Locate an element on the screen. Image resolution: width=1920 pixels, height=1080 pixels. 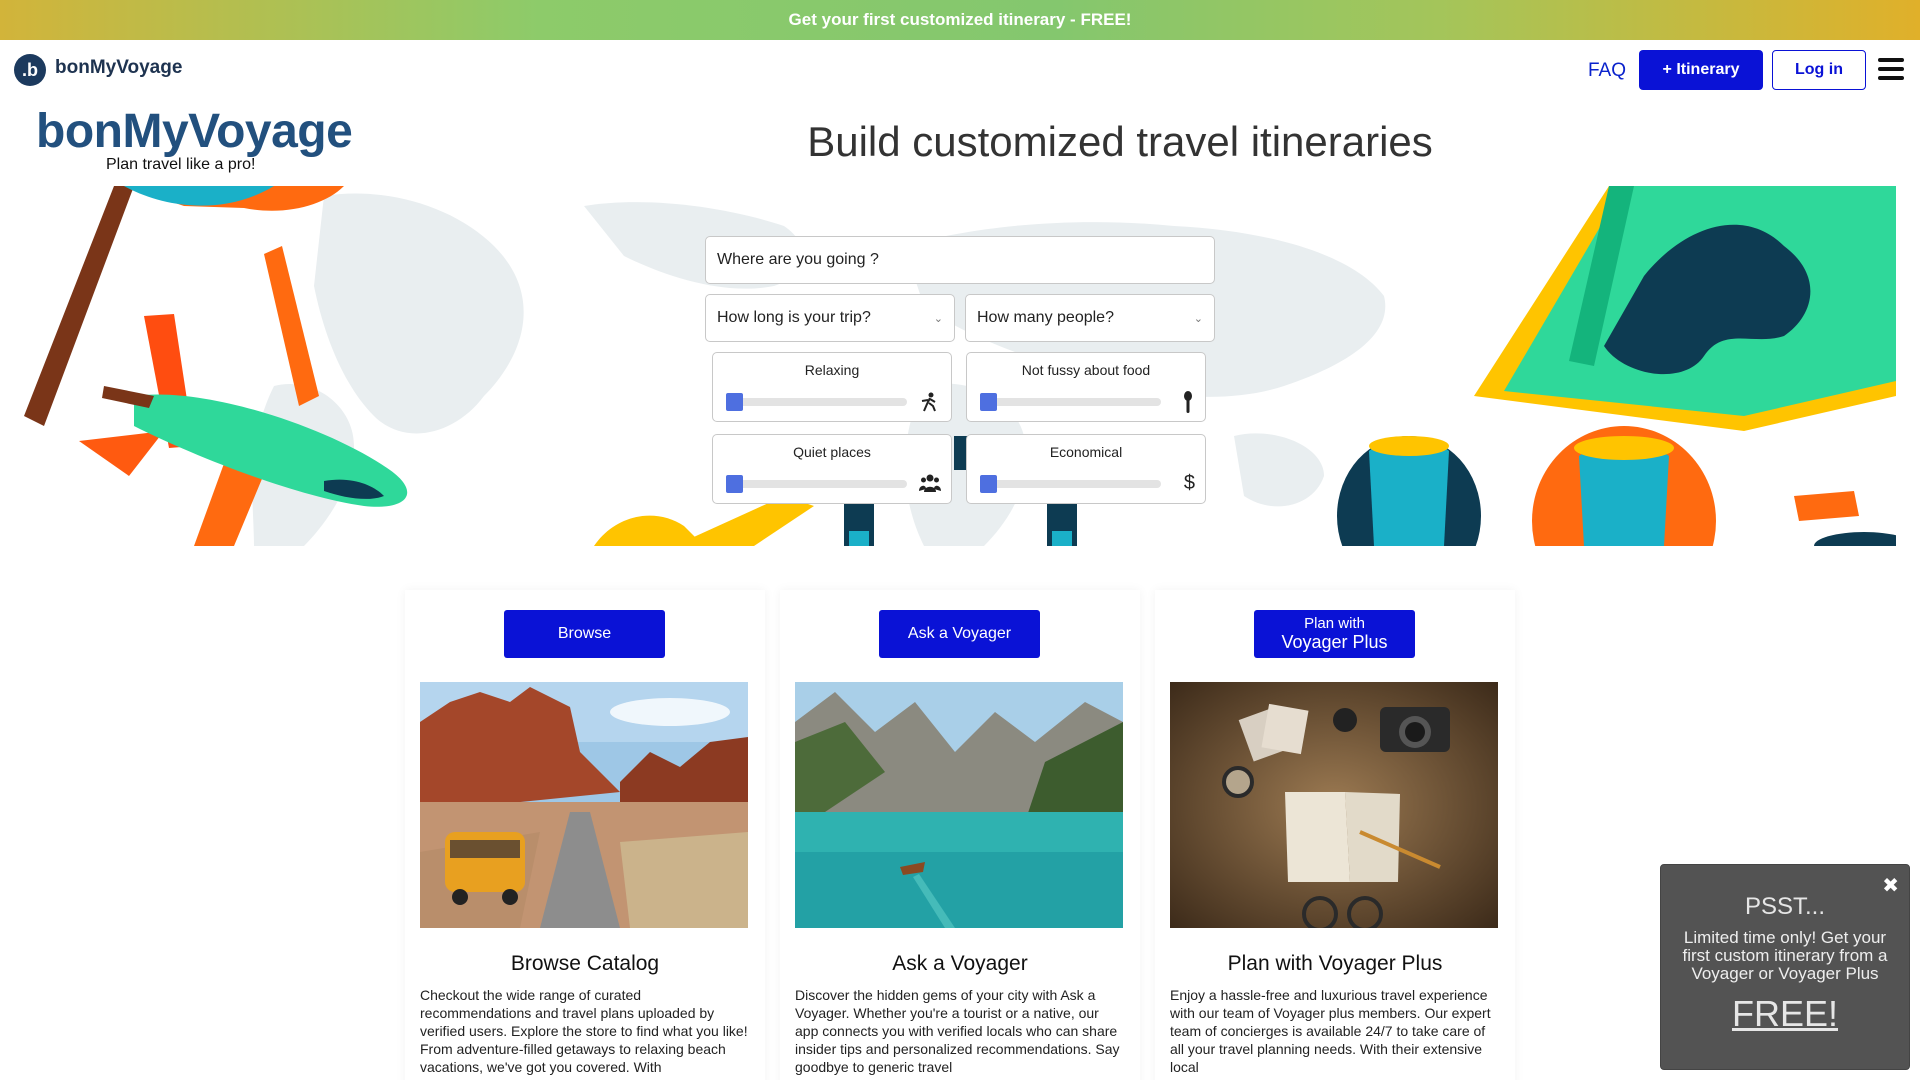
economical-slider-handle is located at coordinates (988, 484).